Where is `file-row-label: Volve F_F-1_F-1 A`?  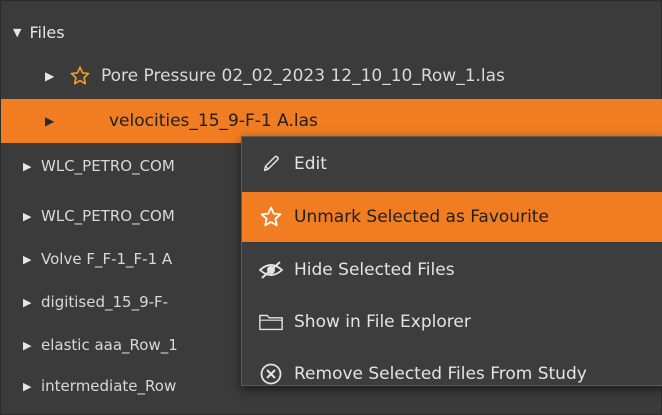 file-row-label: Volve F_F-1_F-1 A is located at coordinates (107, 259).